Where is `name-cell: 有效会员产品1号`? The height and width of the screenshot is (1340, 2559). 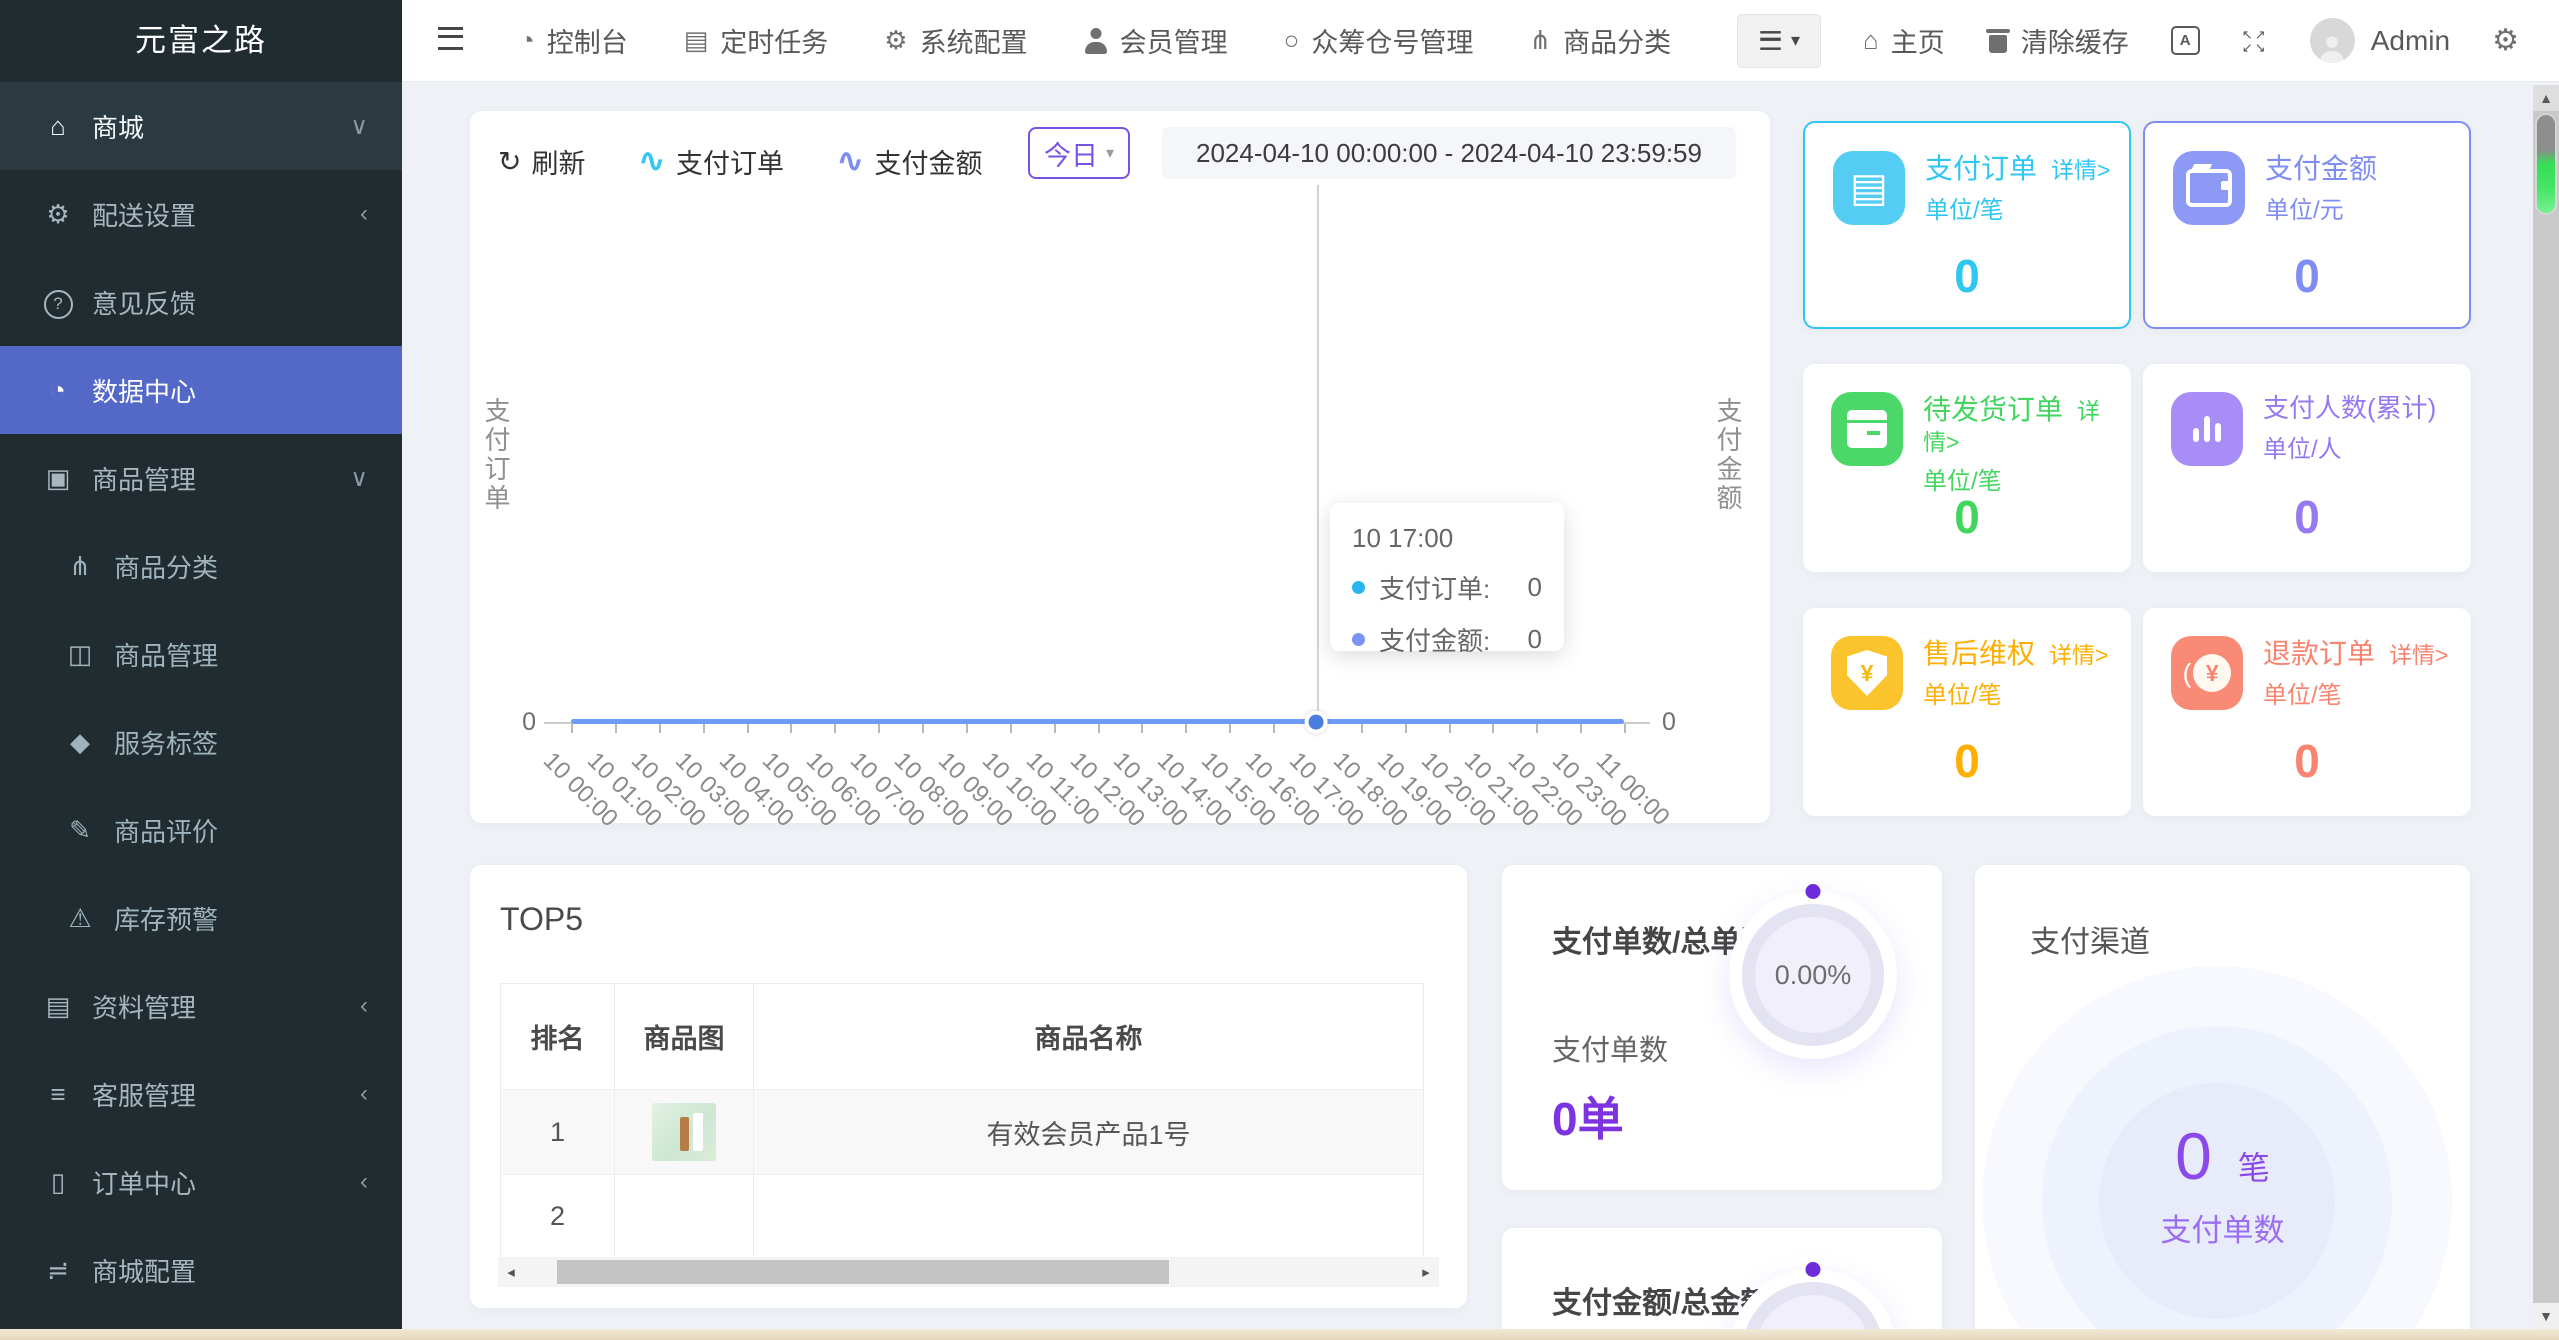
name-cell: 有效会员产品1号 is located at coordinates (1088, 1132).